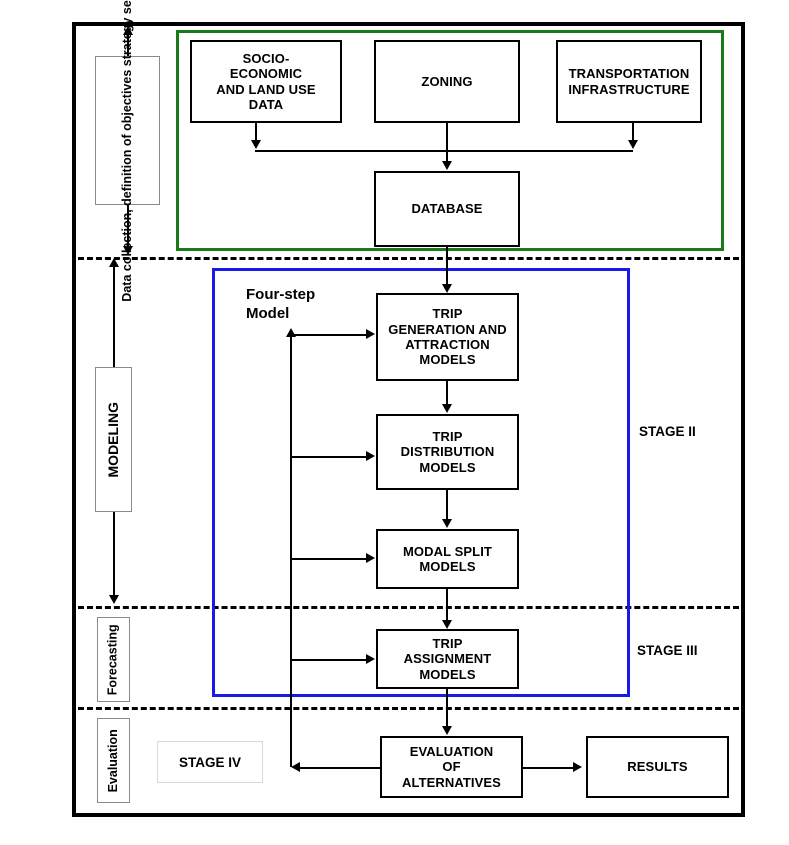  I want to click on connector-feedback-to-distribution-arrow, so click(370, 456).